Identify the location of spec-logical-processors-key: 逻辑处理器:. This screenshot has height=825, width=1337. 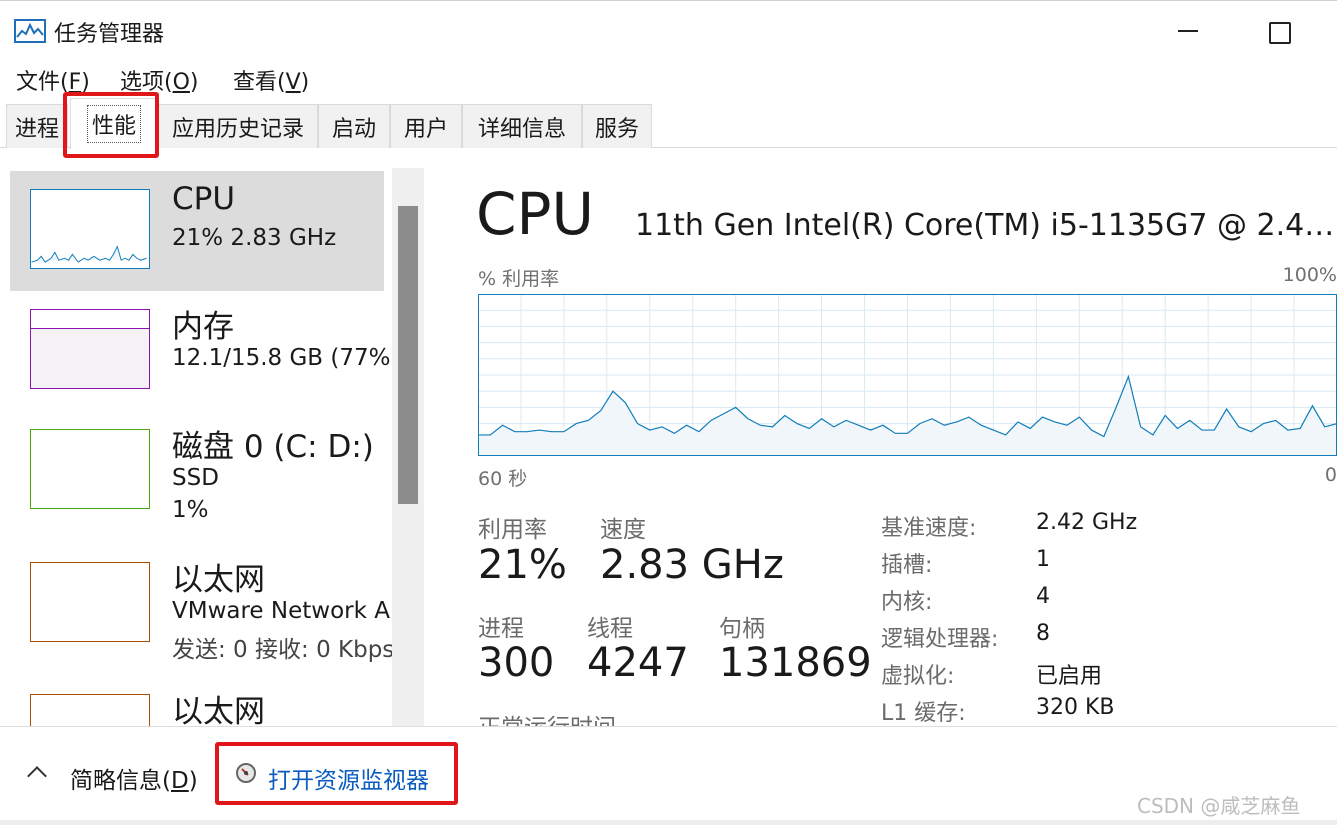
(940, 639).